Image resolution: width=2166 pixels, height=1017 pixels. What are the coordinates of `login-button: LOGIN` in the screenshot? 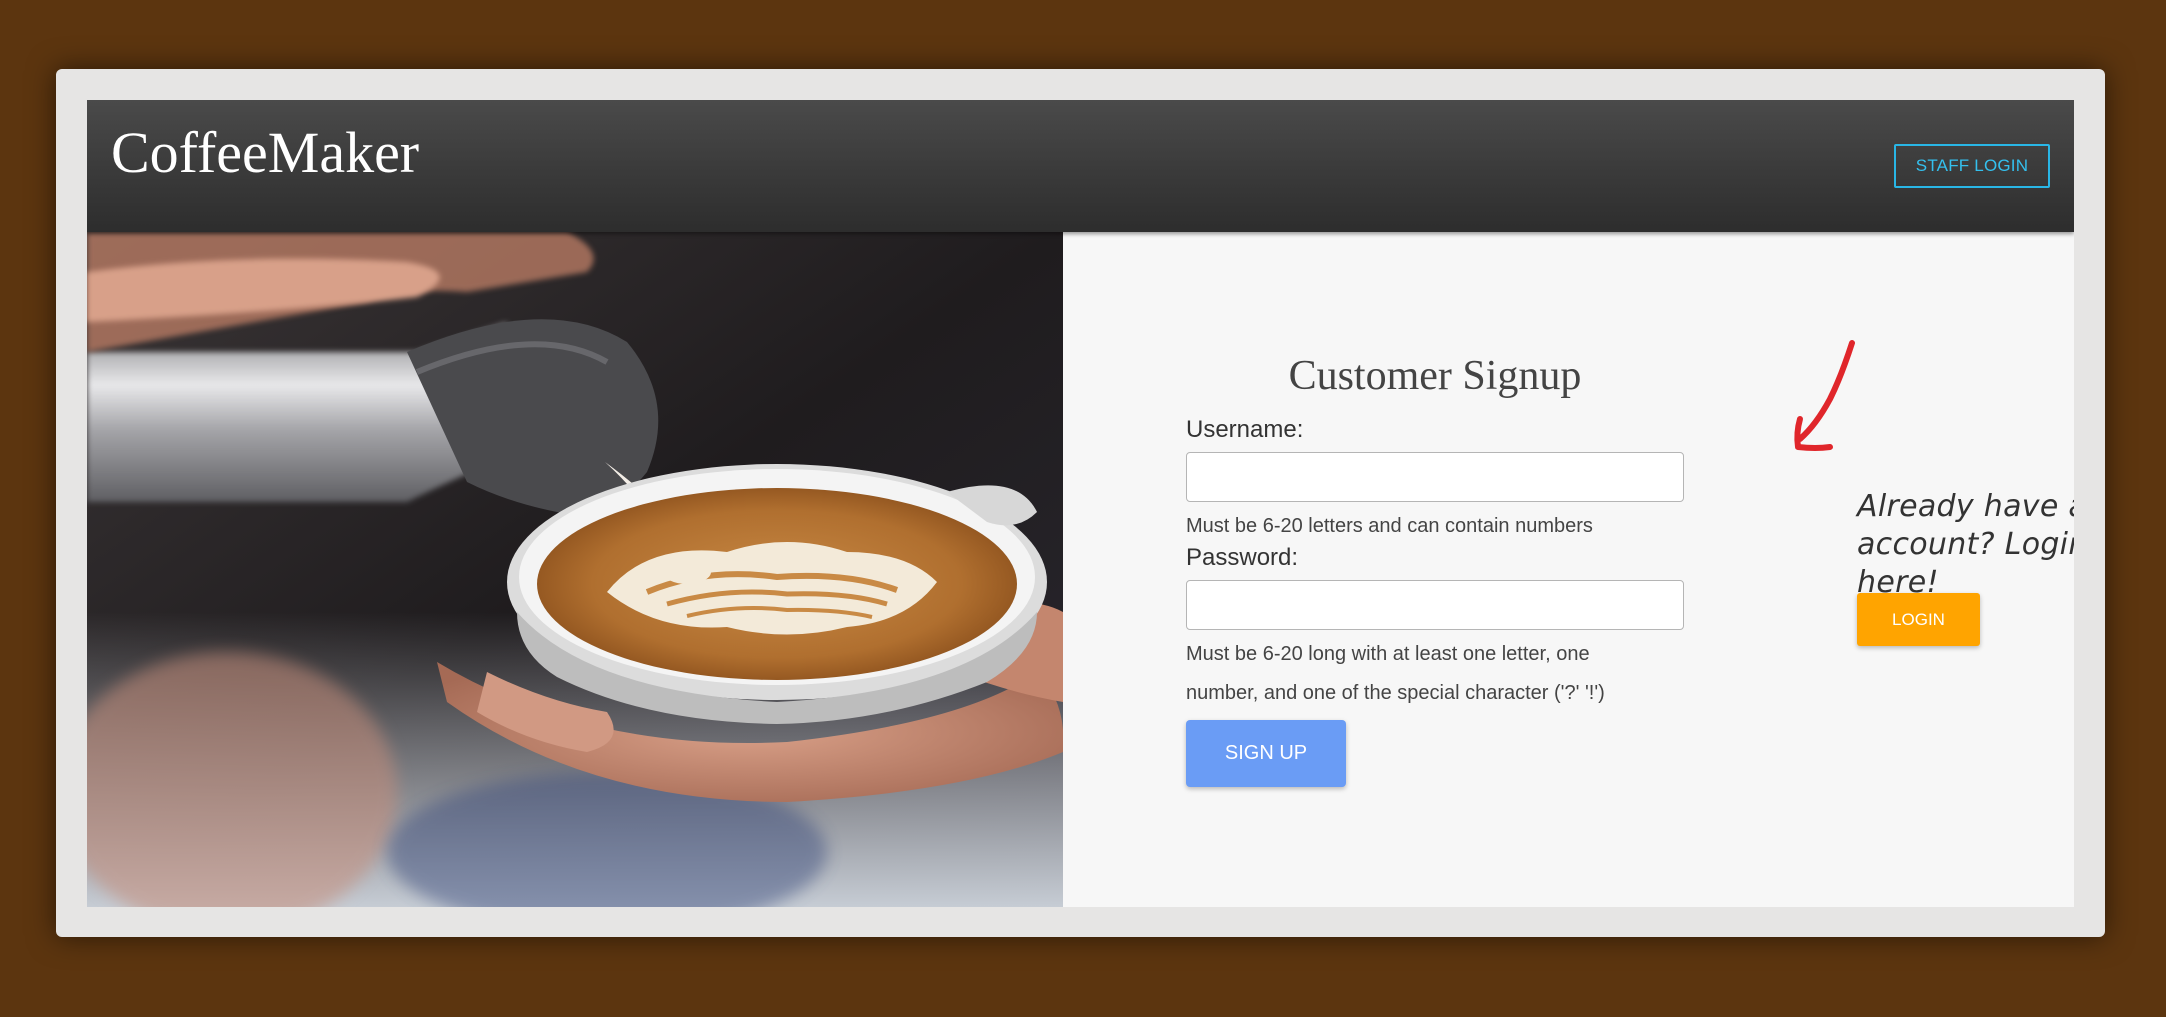 It's located at (1918, 619).